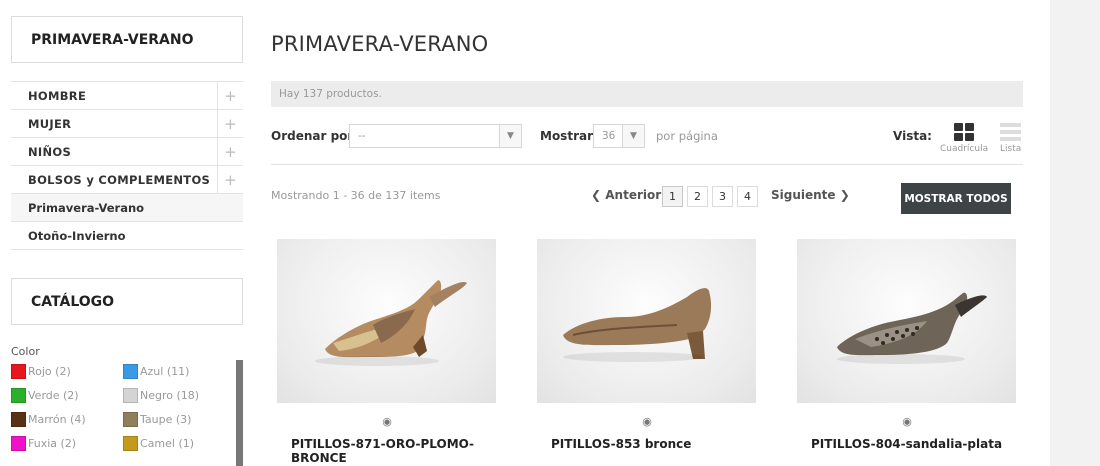  What do you see at coordinates (647, 94) in the screenshot?
I see `product-count-bar: Hay 137 productos.` at bounding box center [647, 94].